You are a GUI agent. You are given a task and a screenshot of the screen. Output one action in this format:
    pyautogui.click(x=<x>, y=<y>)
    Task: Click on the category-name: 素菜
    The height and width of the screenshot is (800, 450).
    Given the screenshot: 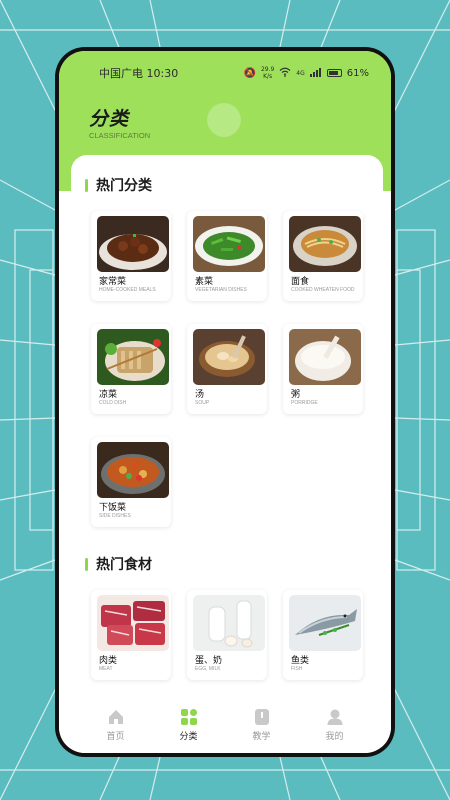 What is the action you would take?
    pyautogui.click(x=204, y=282)
    